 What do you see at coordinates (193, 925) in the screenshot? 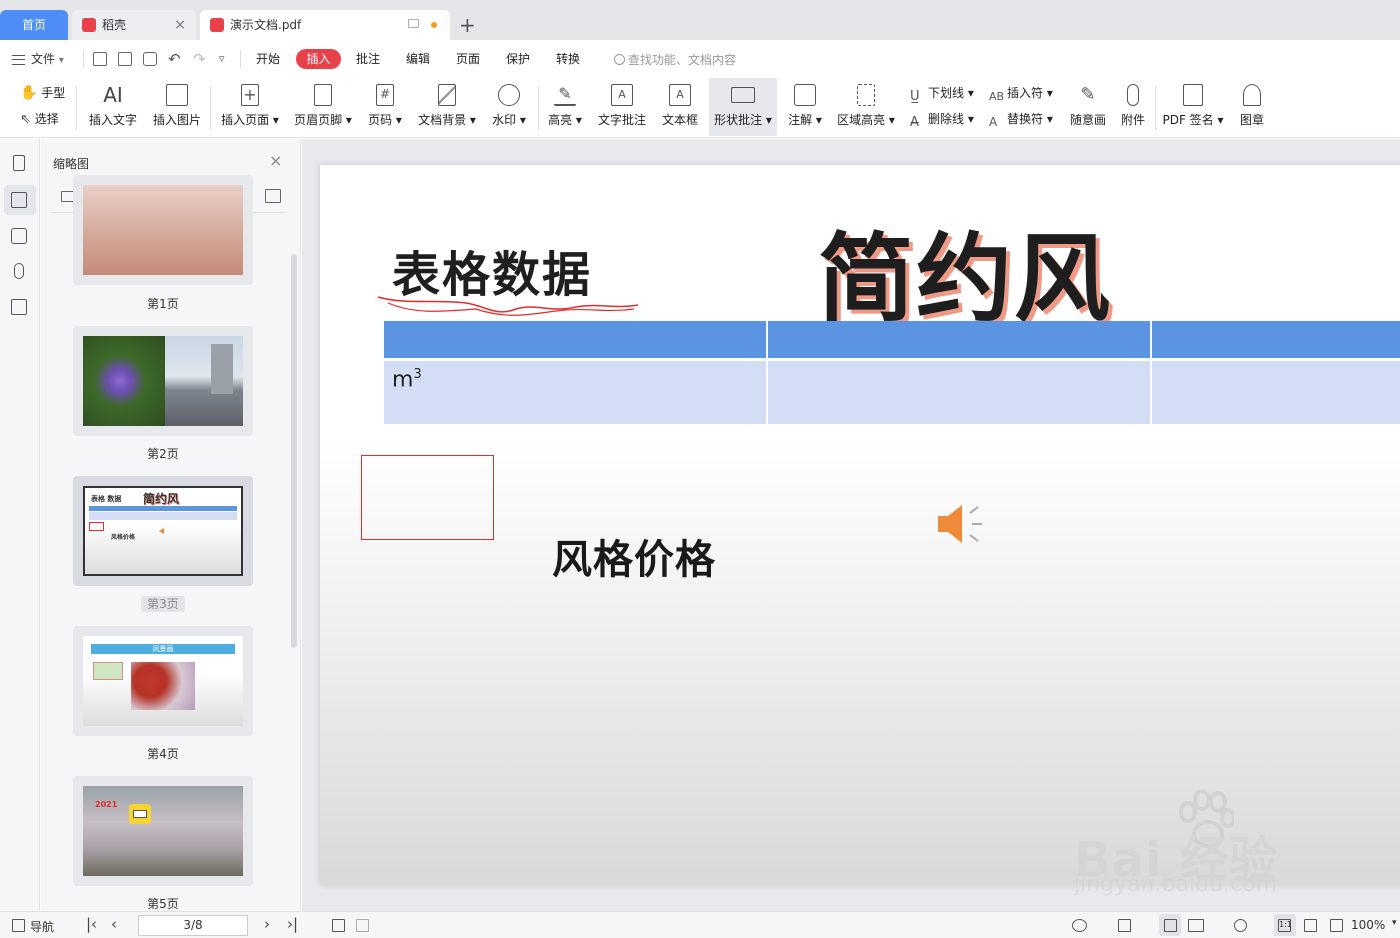
I see `page-number-input: 3/8` at bounding box center [193, 925].